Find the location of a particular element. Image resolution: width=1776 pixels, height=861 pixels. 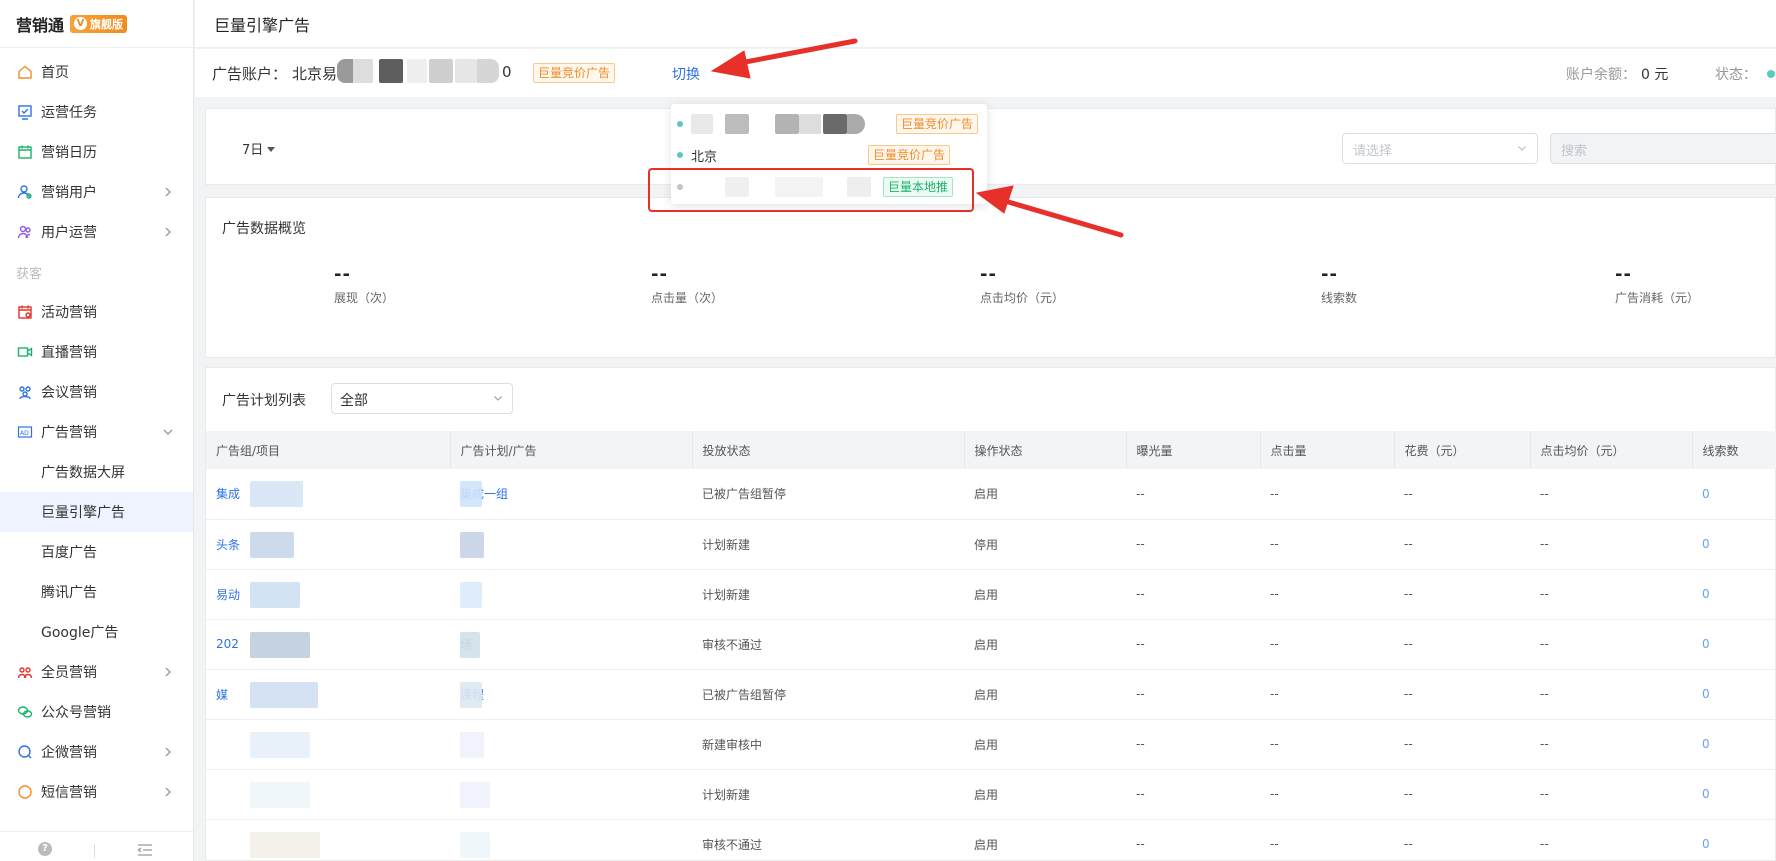

sidebar-sub-baidu: 百度广告 is located at coordinates (96, 552).